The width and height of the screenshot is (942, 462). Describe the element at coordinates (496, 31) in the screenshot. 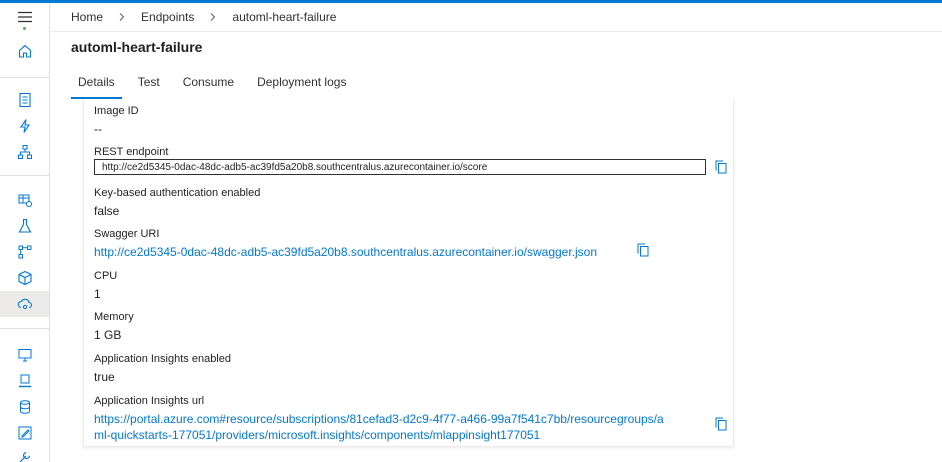

I see `breadcrumb-divider` at that location.